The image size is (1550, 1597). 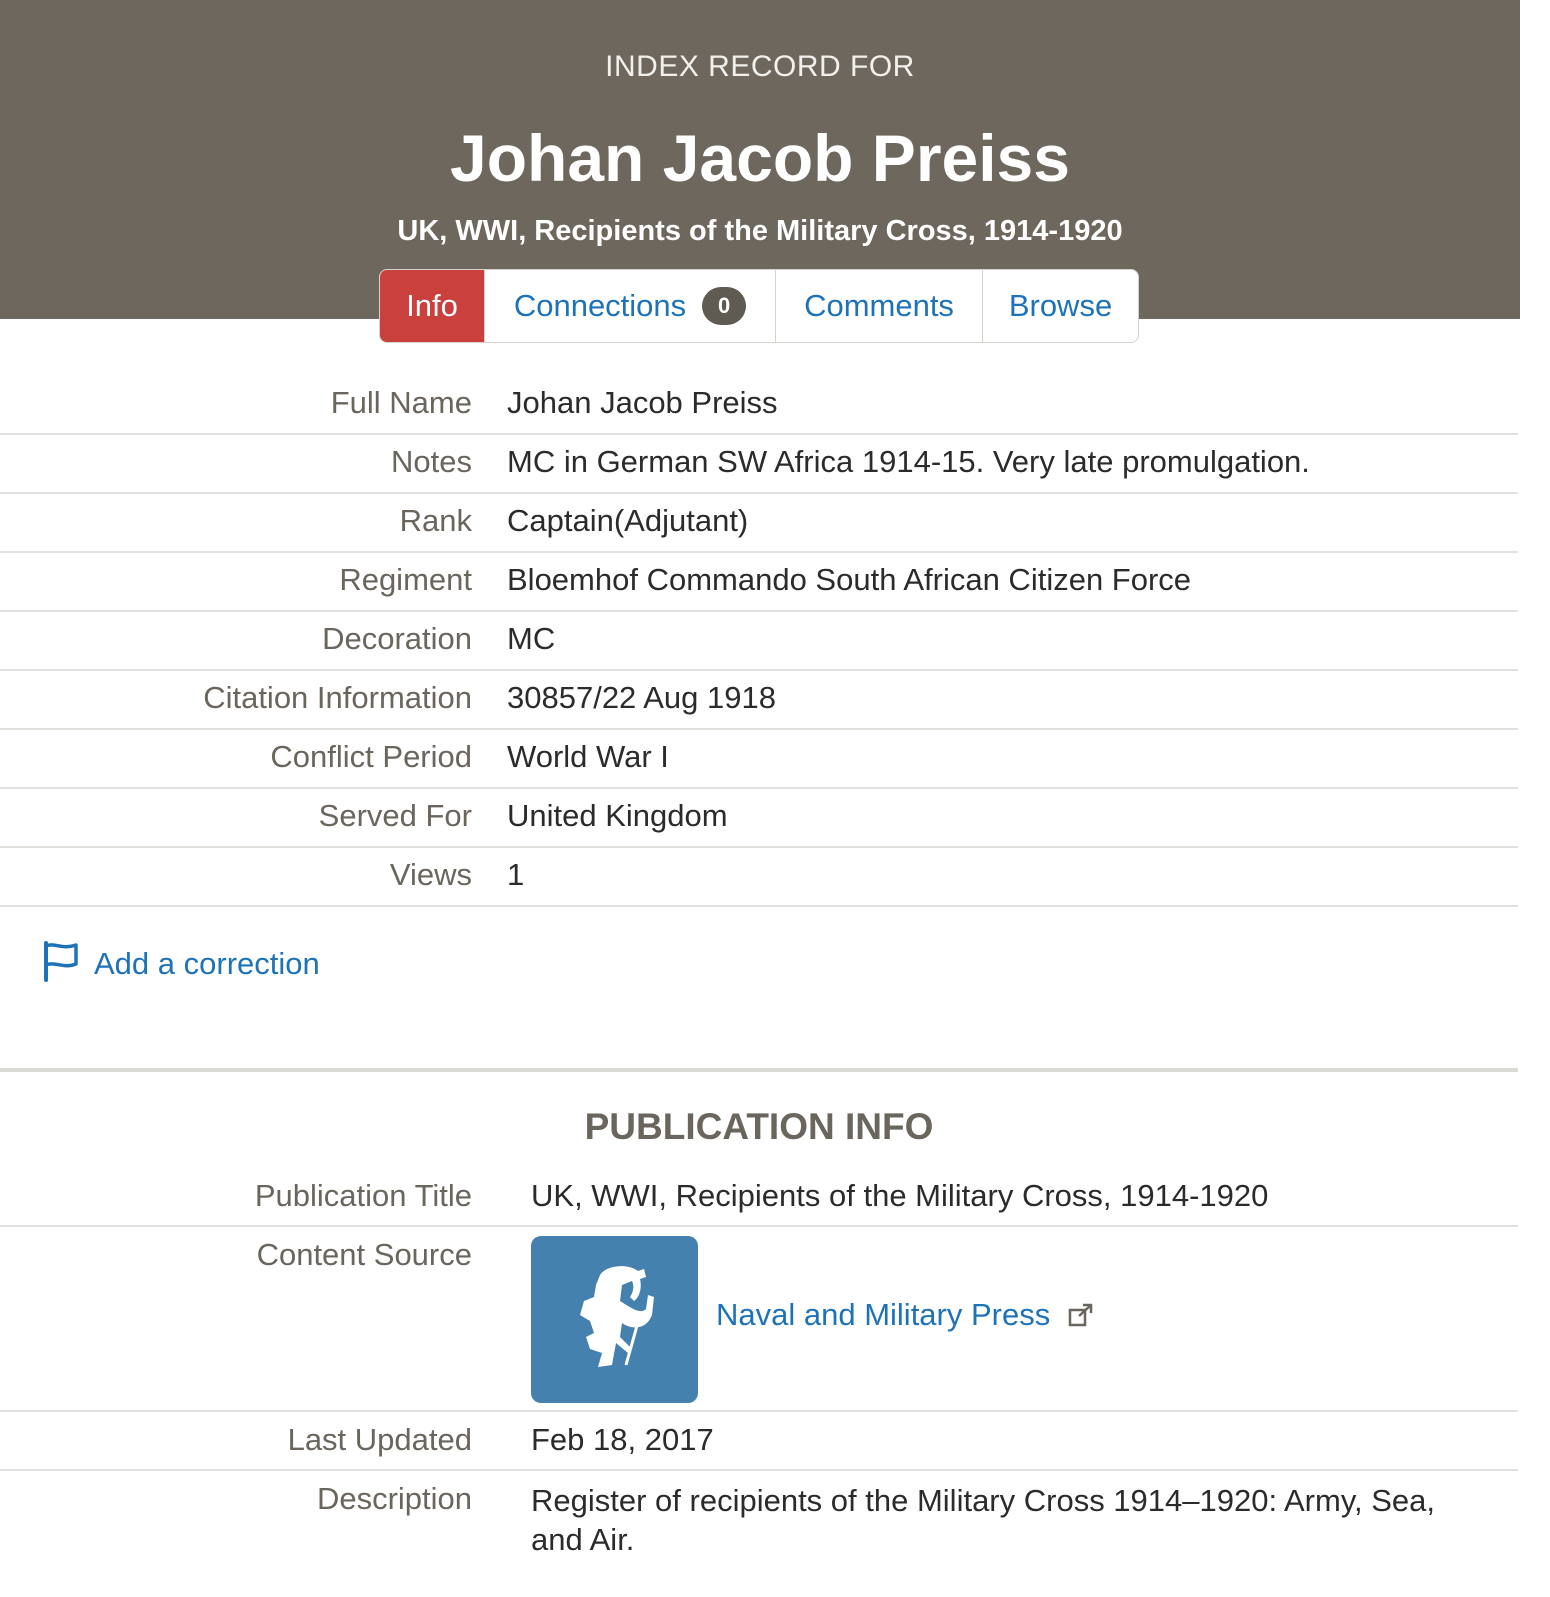 I want to click on page-title: Johan Jacob Preiss, so click(x=760, y=158).